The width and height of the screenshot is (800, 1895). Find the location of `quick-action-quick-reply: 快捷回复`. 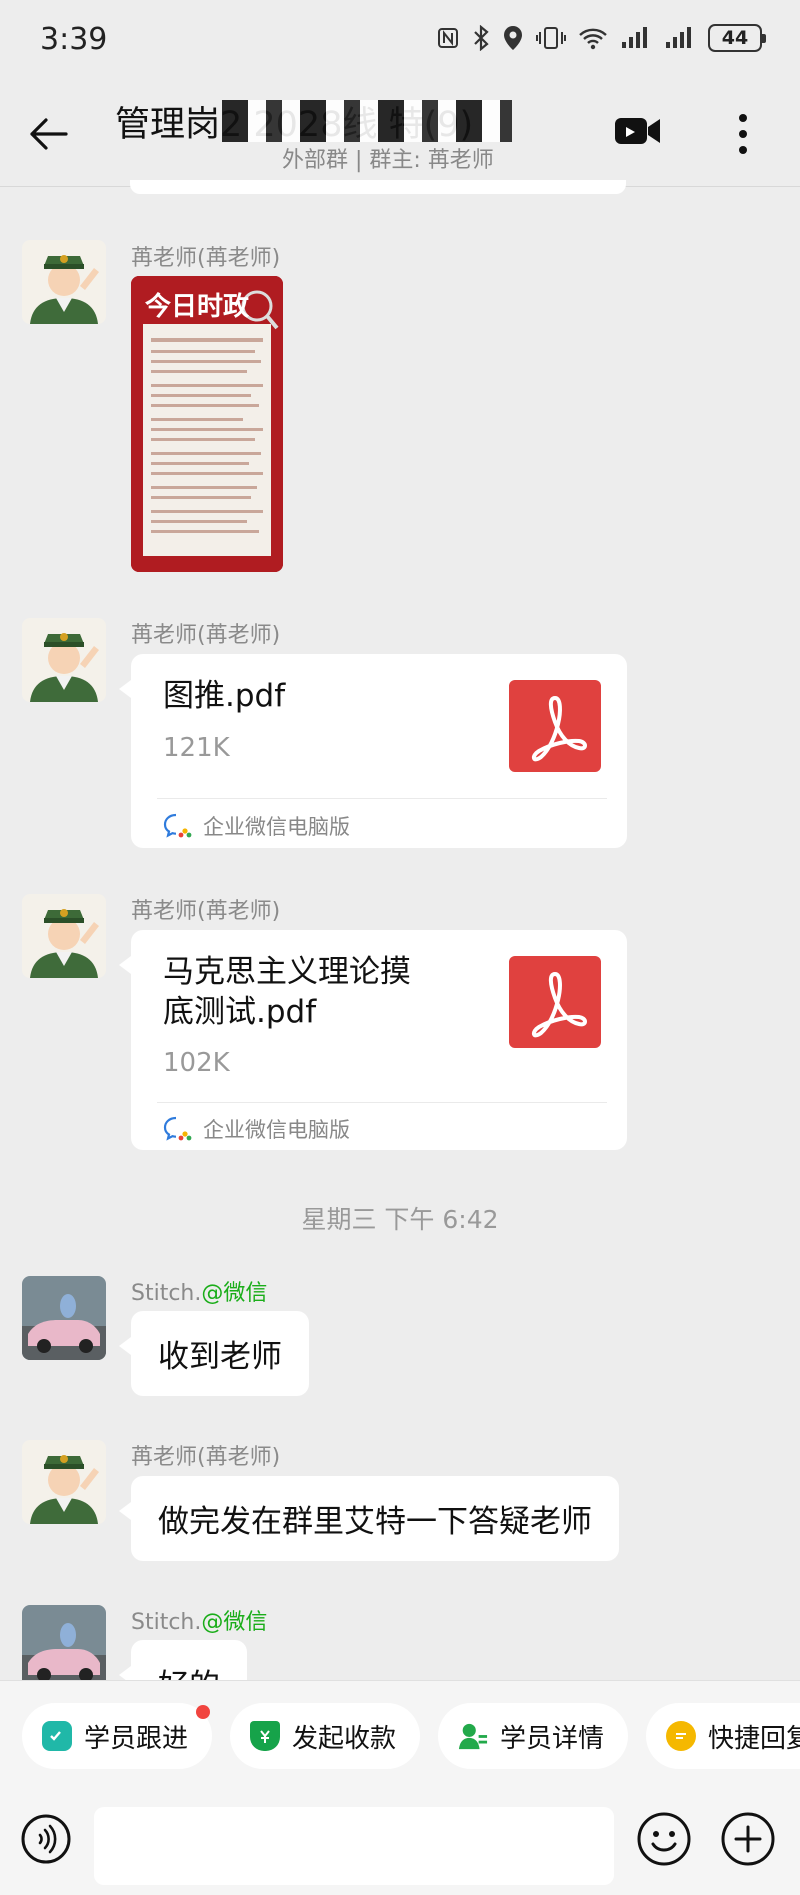

quick-action-quick-reply: 快捷回复 is located at coordinates (723, 1736).